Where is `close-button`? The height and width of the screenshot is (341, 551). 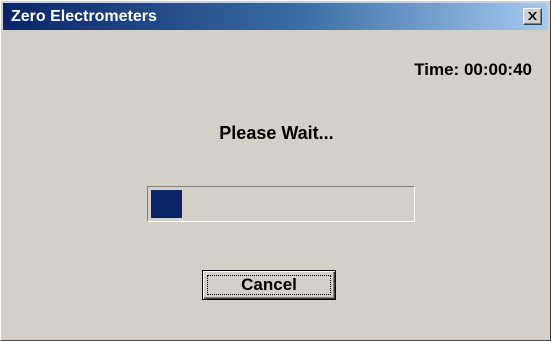 close-button is located at coordinates (532, 16).